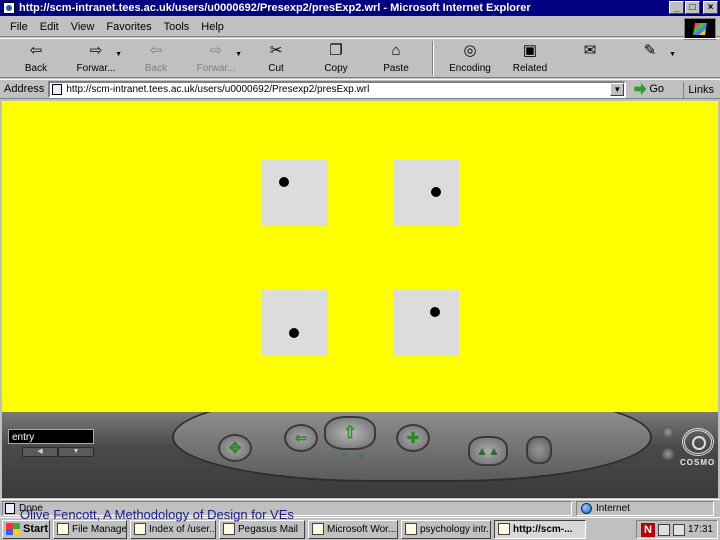  I want to click on pan-icon: ✚, so click(413, 438).